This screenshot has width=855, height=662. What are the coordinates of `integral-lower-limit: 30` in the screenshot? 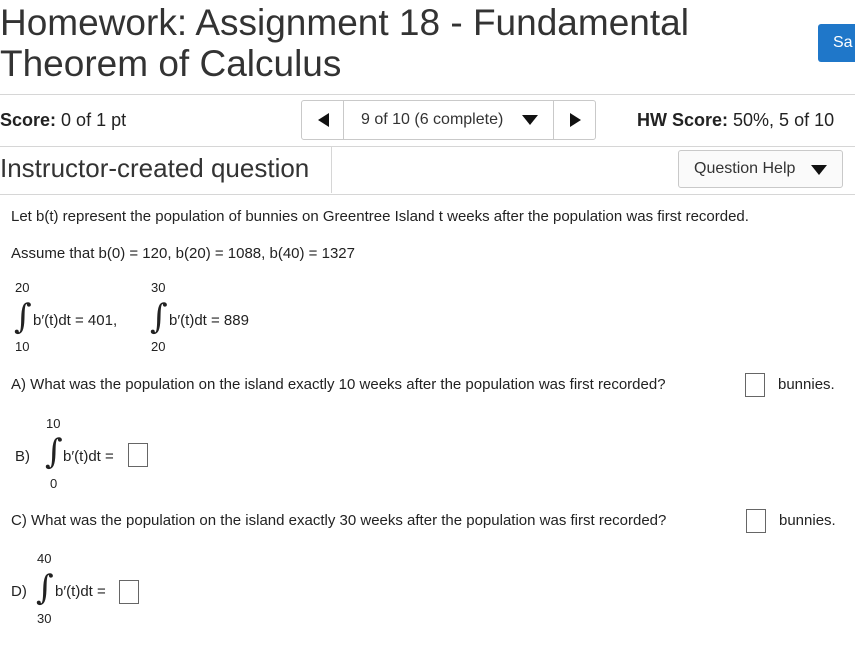 It's located at (44, 618).